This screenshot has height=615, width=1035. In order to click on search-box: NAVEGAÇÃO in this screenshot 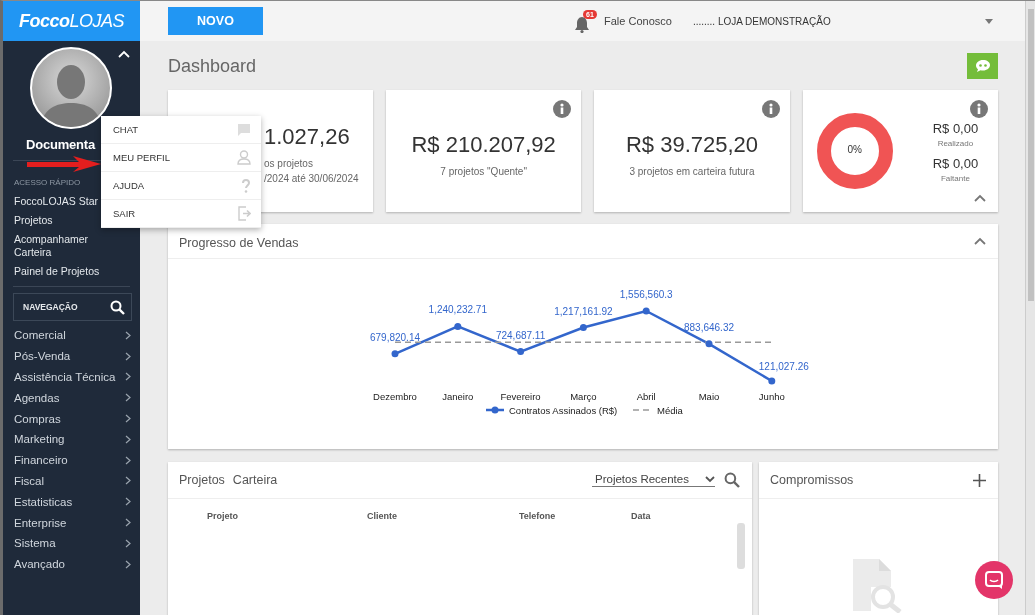, I will do `click(72, 307)`.